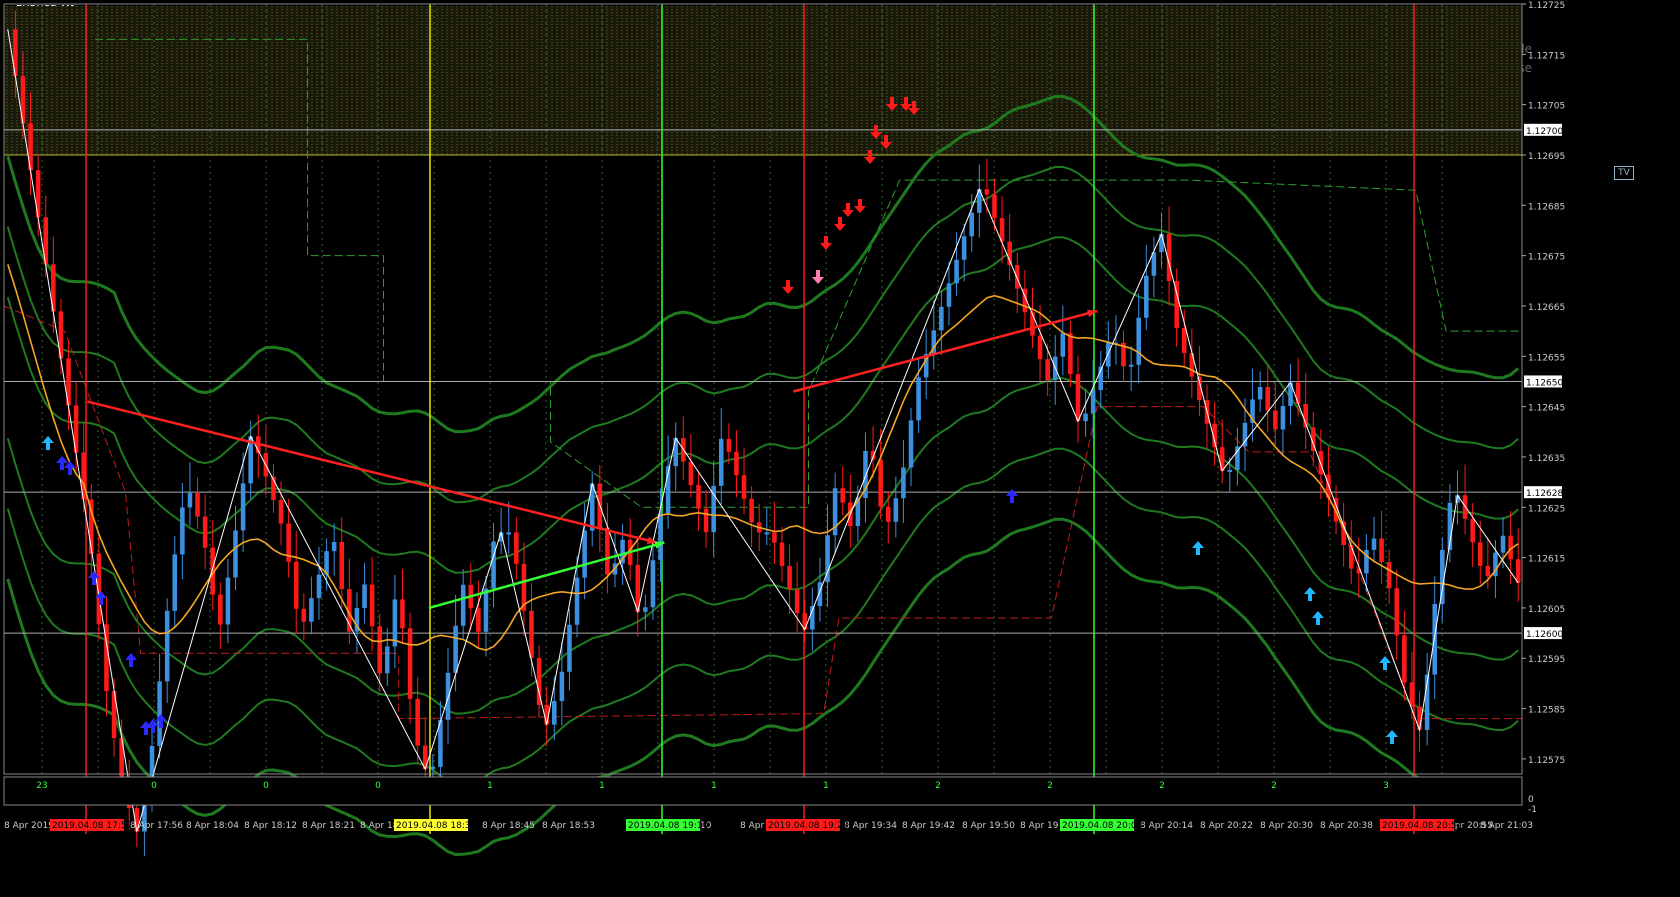 The image size is (1680, 897). I want to click on time-tick-label: 8 Apr 20:22, so click(1226, 826).